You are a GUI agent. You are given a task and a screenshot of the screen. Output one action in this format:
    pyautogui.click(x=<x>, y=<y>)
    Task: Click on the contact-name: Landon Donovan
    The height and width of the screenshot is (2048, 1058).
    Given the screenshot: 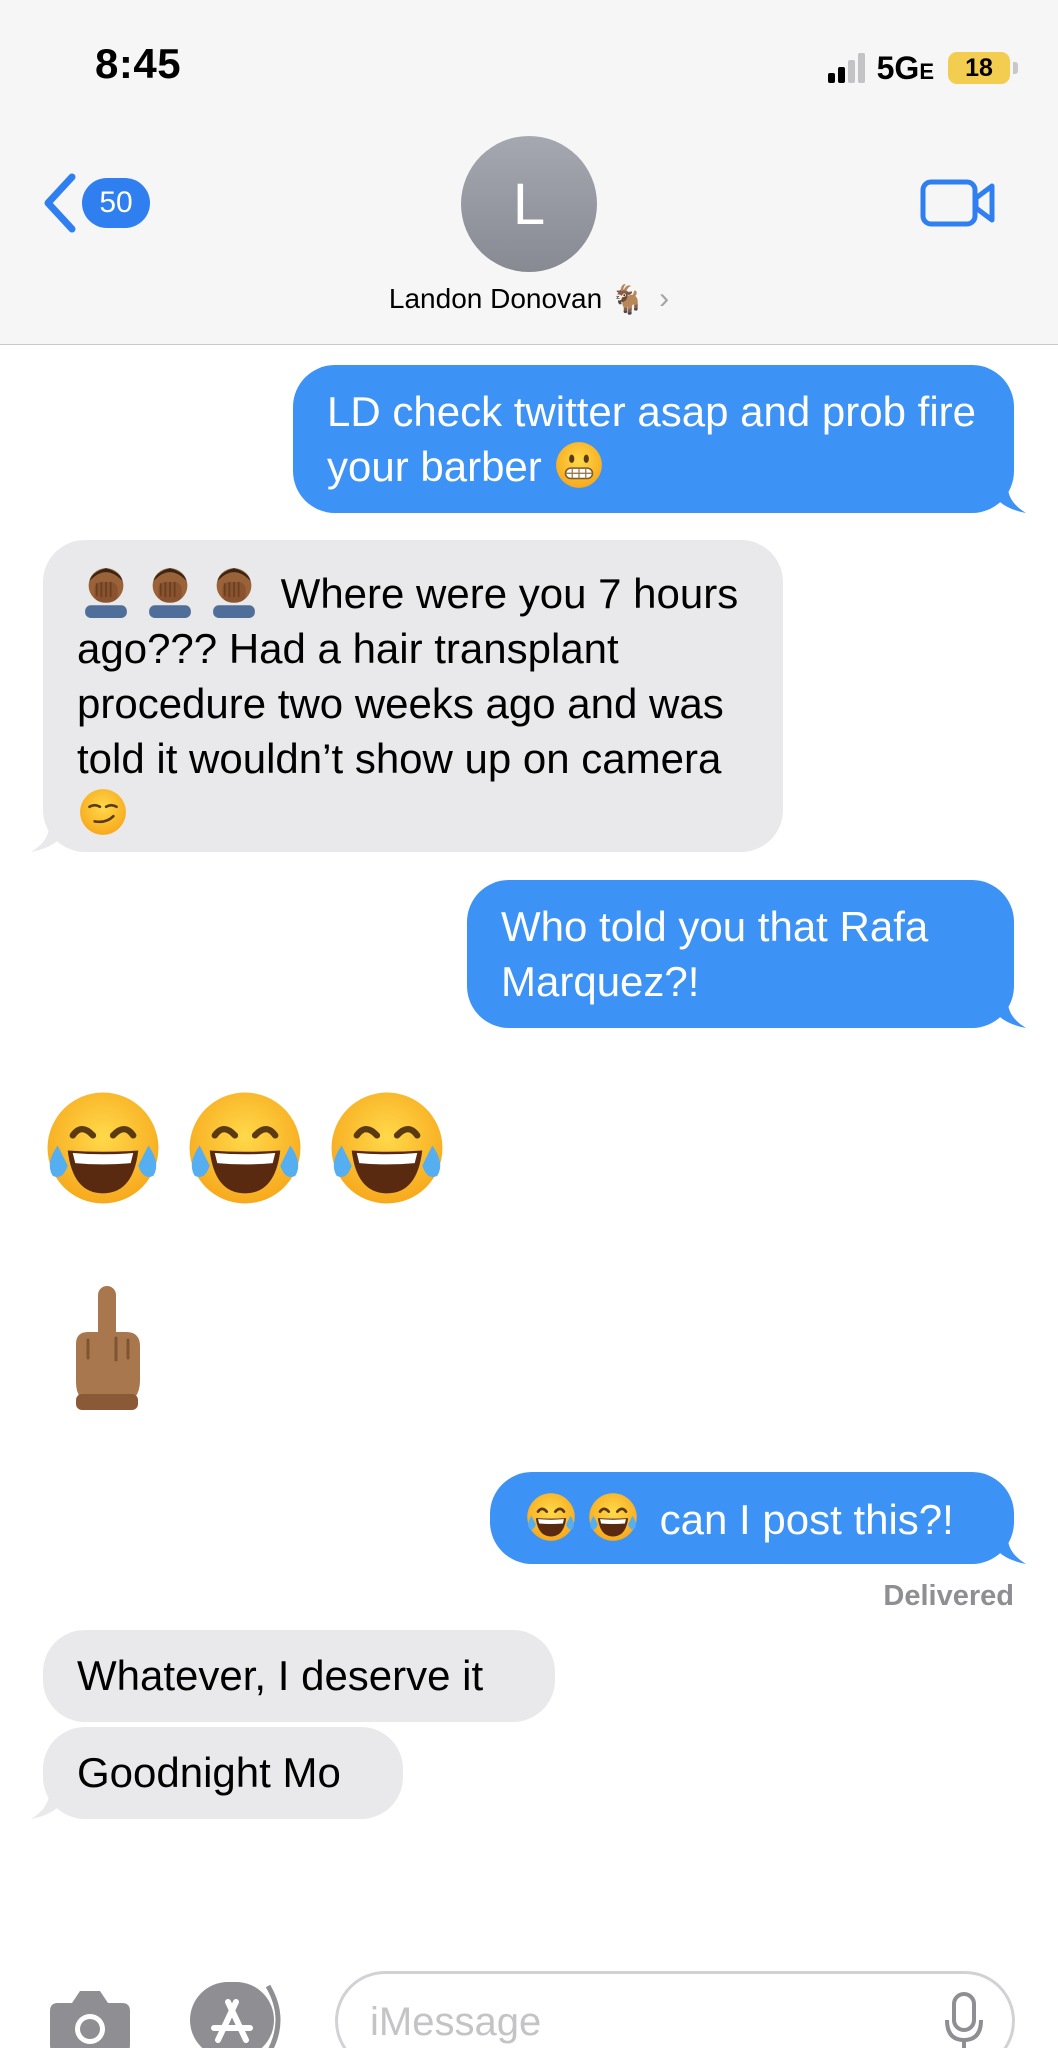 What is the action you would take?
    pyautogui.click(x=495, y=298)
    